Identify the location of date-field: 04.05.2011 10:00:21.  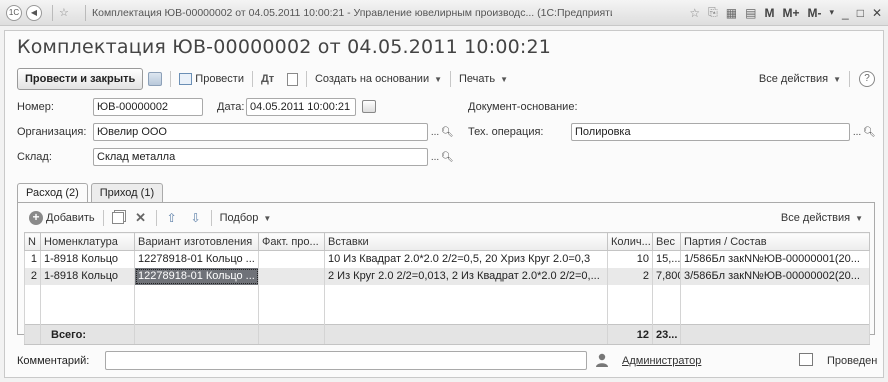
(301, 107).